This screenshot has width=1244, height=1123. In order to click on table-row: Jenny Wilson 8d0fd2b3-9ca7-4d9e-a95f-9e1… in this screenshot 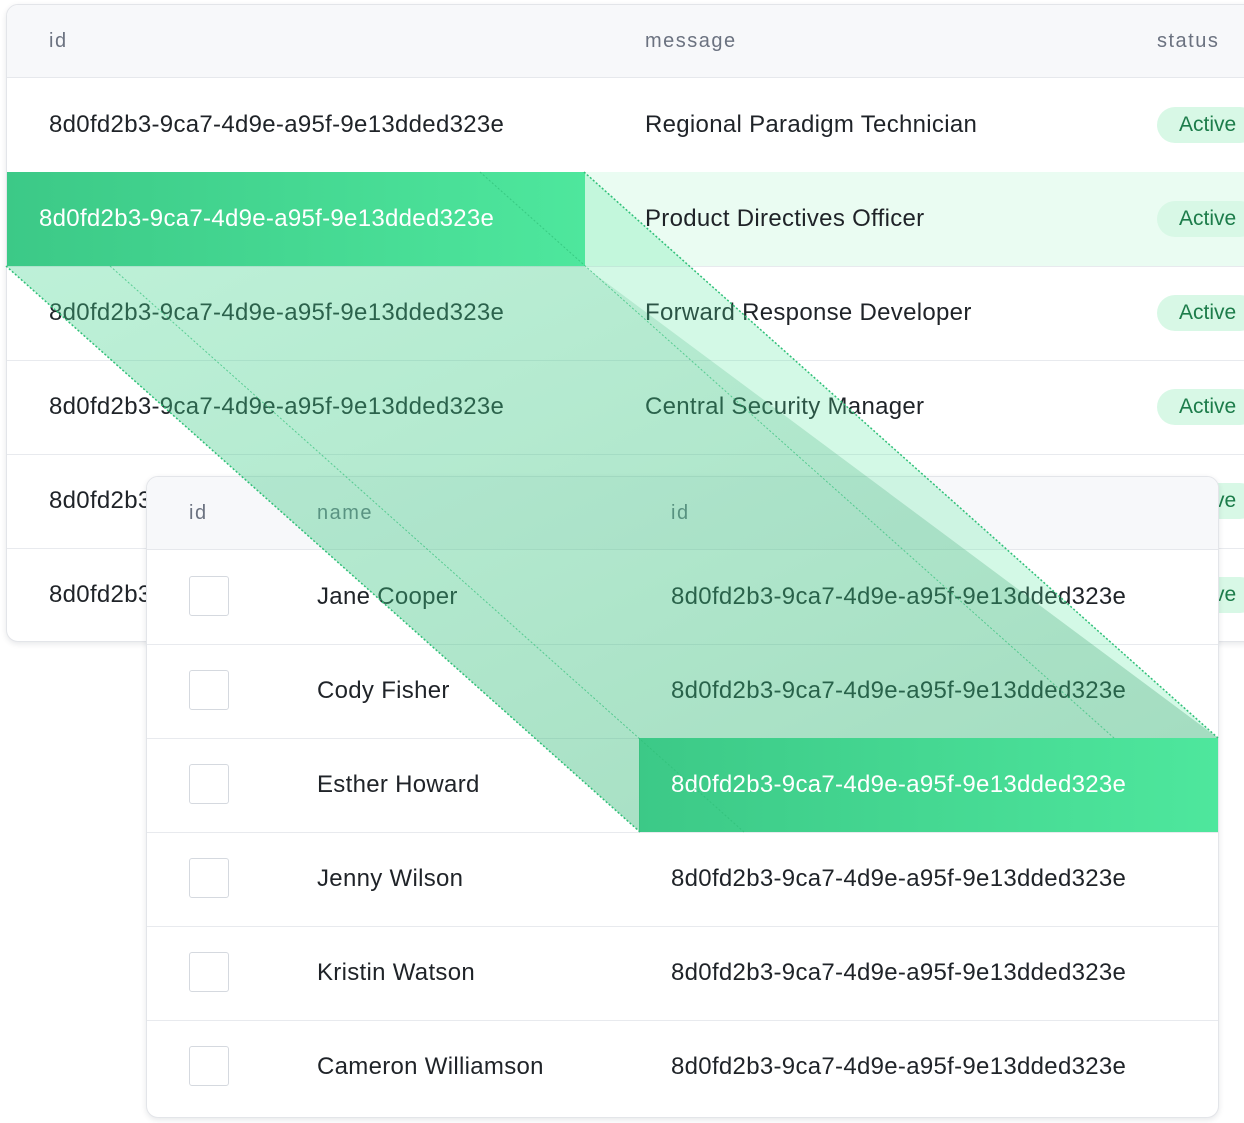, I will do `click(682, 879)`.